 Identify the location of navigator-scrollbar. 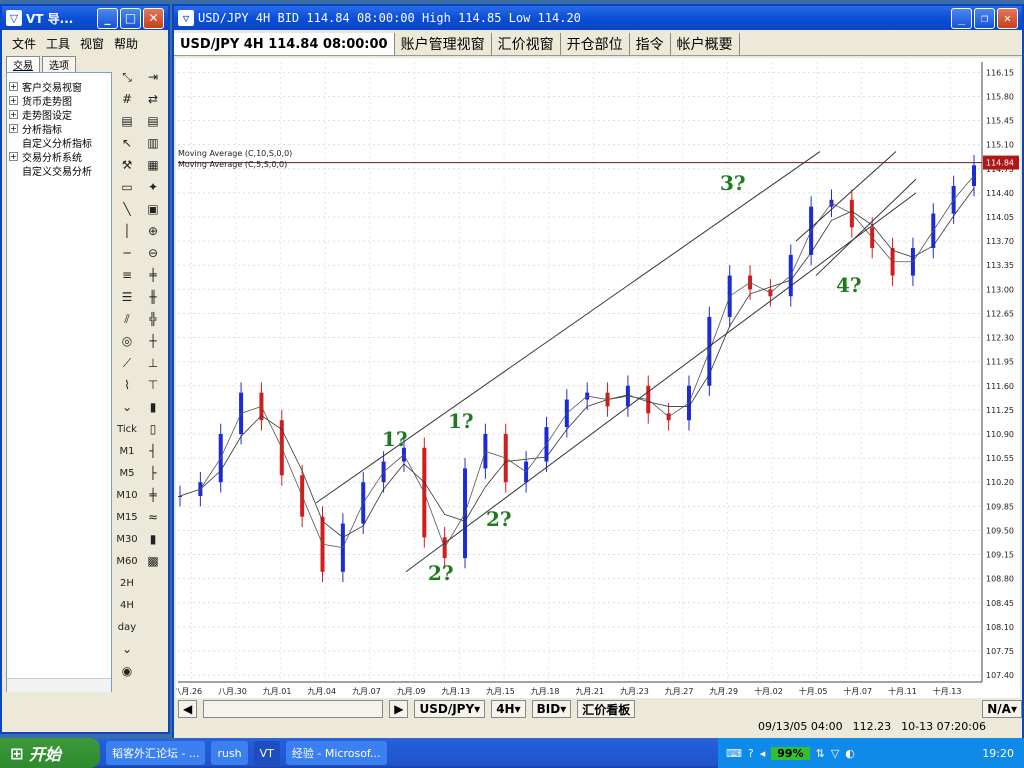
(59, 685).